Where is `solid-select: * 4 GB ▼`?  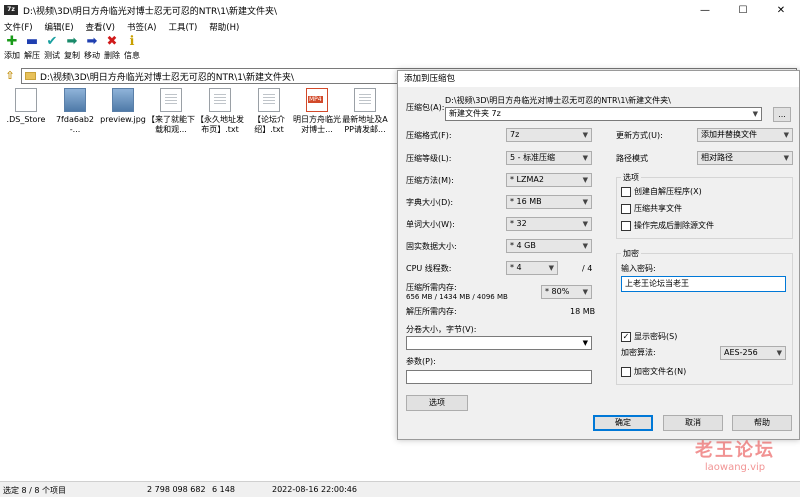
solid-select: * 4 GB ▼ is located at coordinates (549, 246).